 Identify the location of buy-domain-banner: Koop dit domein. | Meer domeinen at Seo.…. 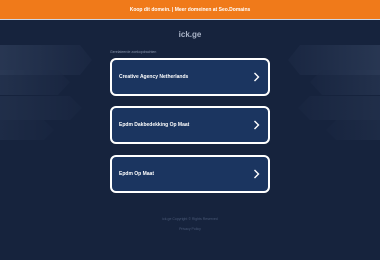
(190, 9).